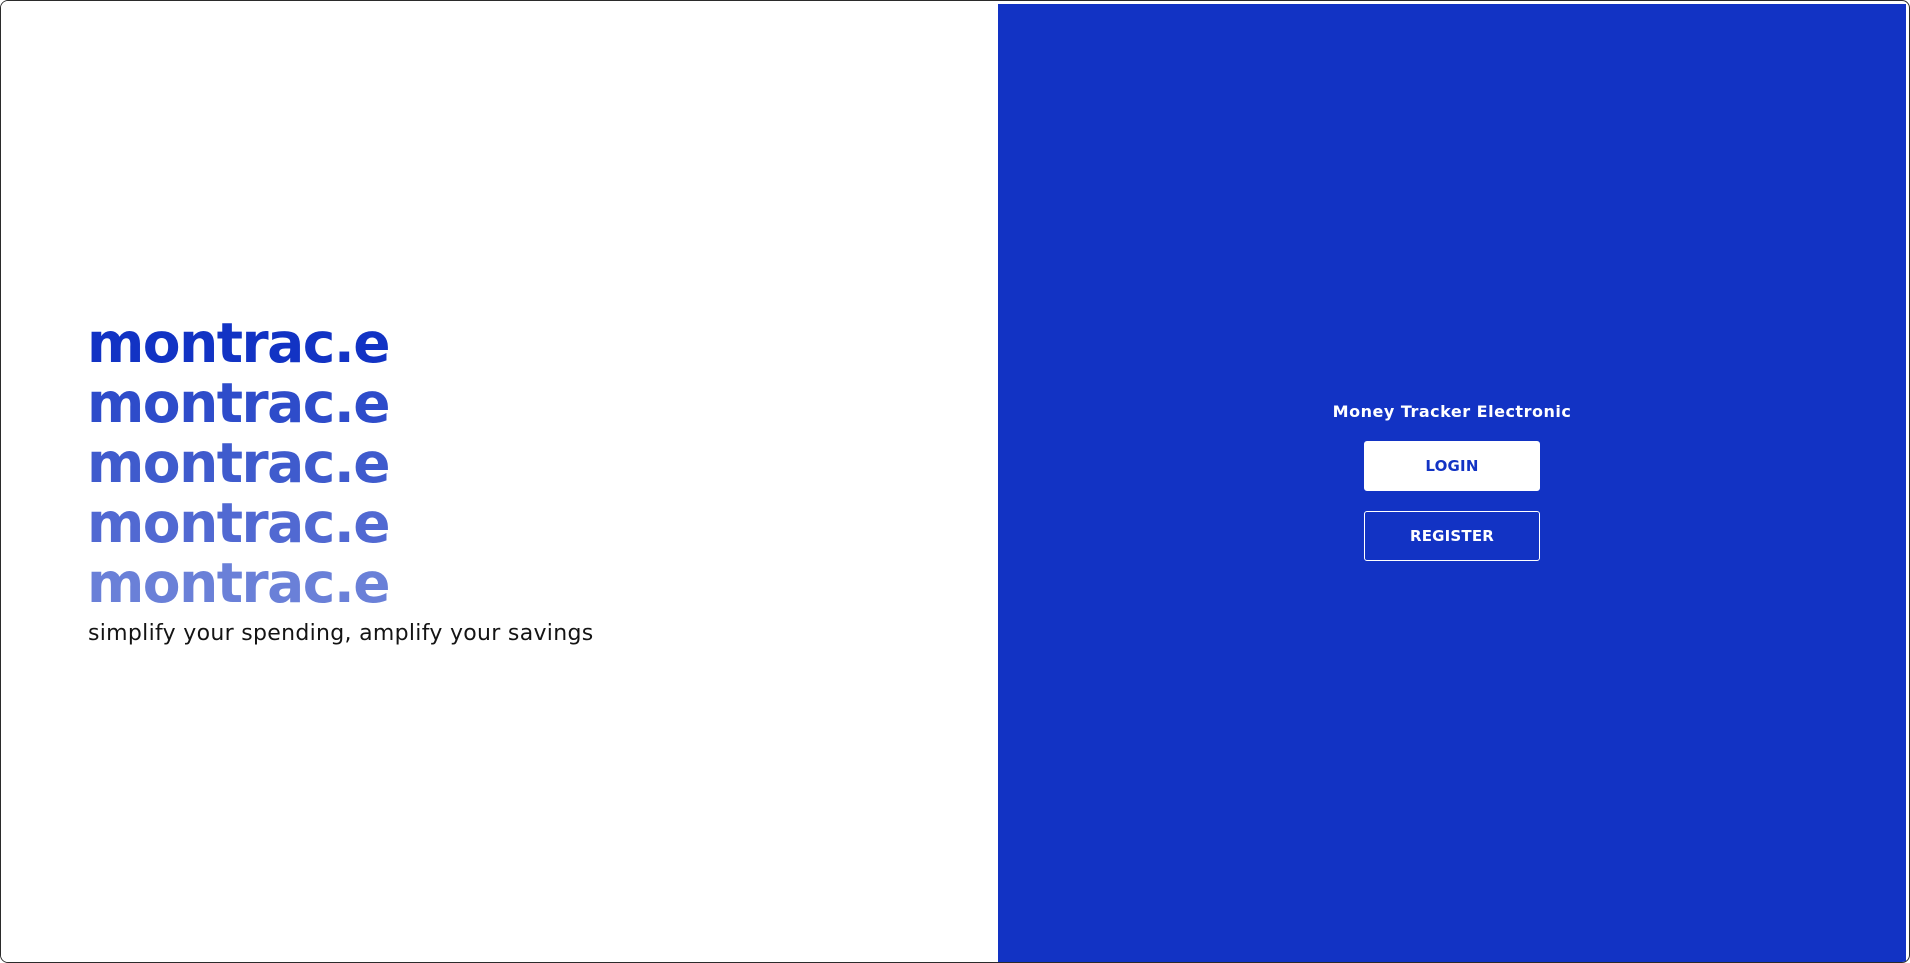 This screenshot has width=1910, height=963. What do you see at coordinates (1452, 536) in the screenshot?
I see `register-button: REGISTER` at bounding box center [1452, 536].